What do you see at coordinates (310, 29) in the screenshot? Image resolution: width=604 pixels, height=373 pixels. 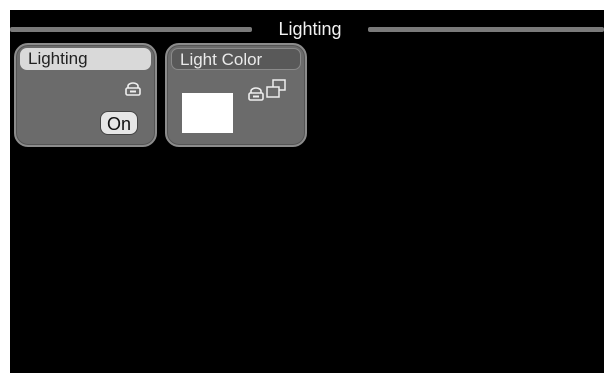 I see `page-title: Lighting` at bounding box center [310, 29].